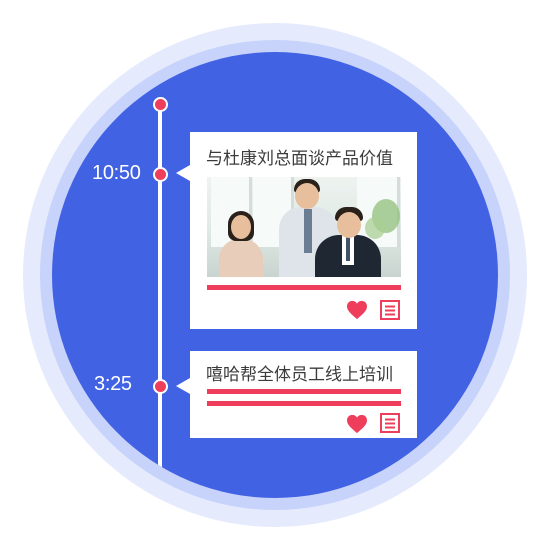  What do you see at coordinates (375, 228) in the screenshot?
I see `plant` at bounding box center [375, 228].